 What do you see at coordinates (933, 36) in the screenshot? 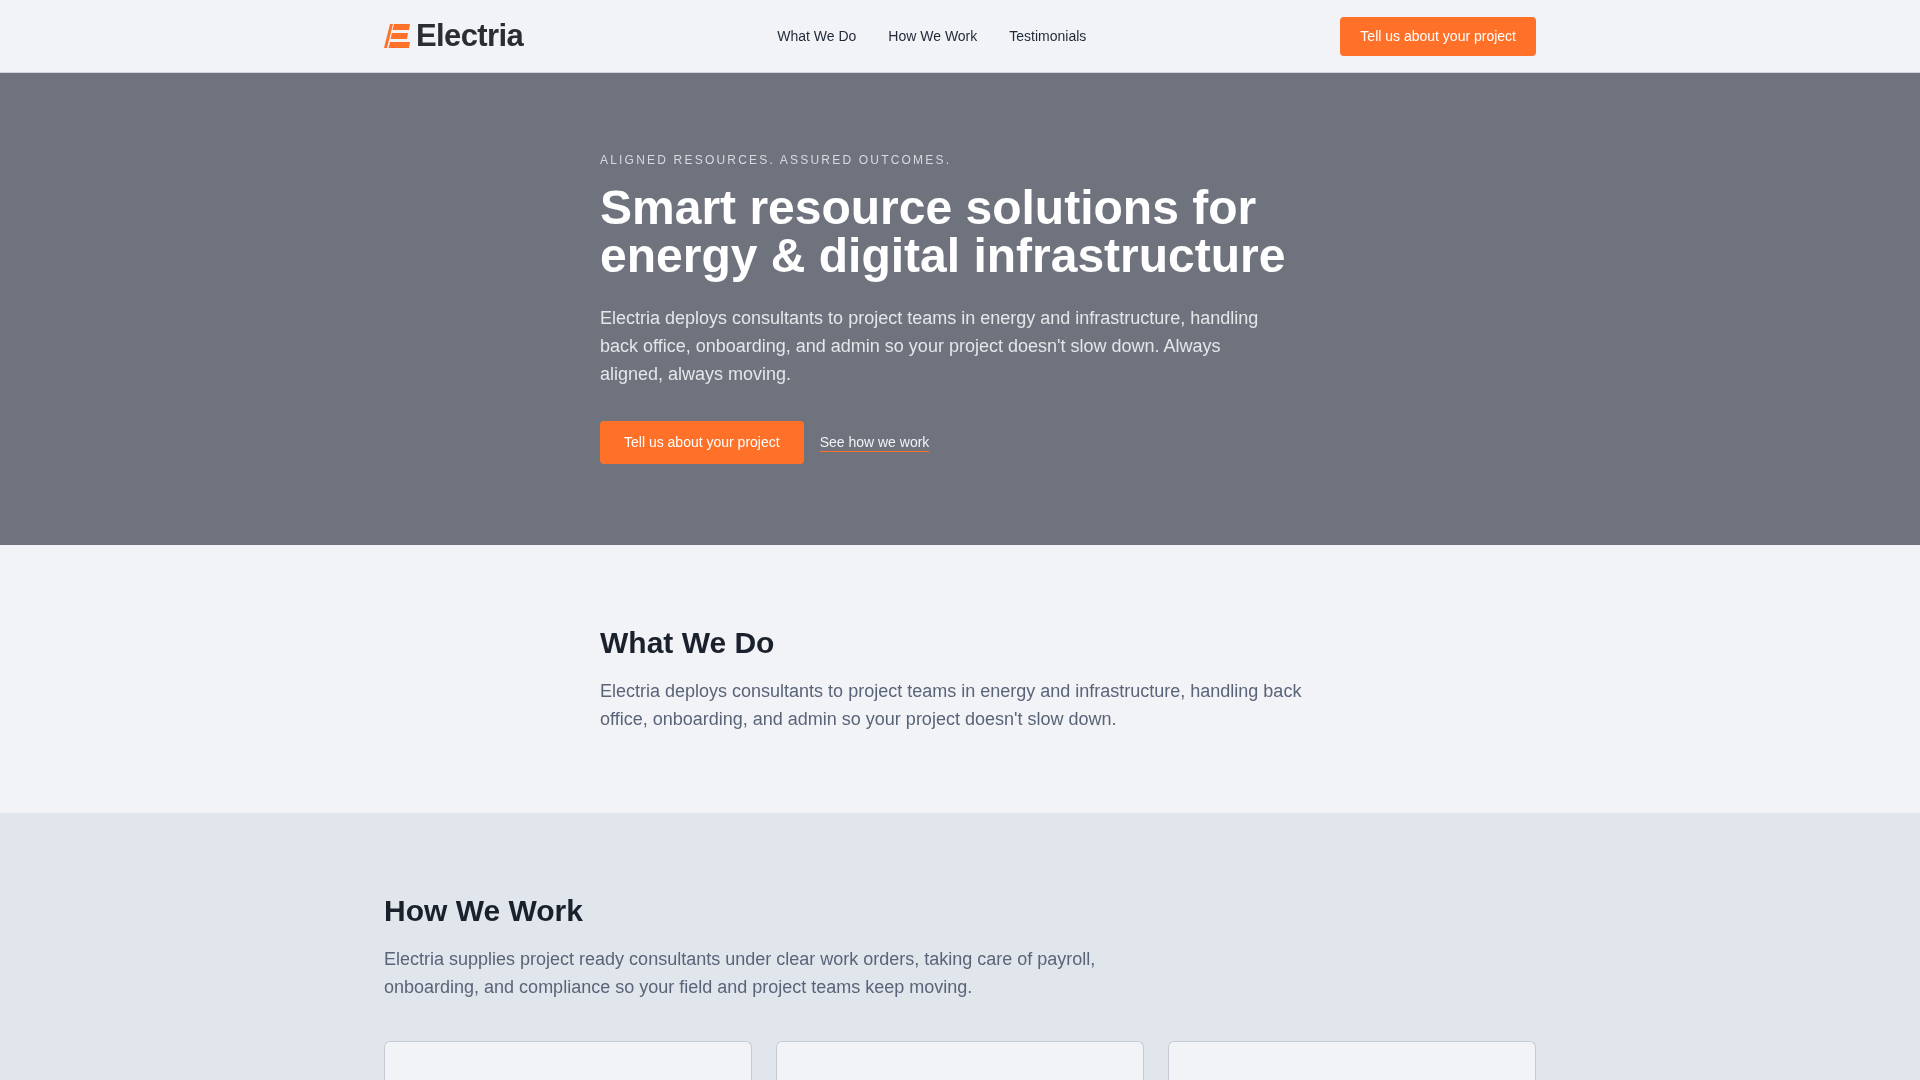
I see `nav-link: How We Work` at bounding box center [933, 36].